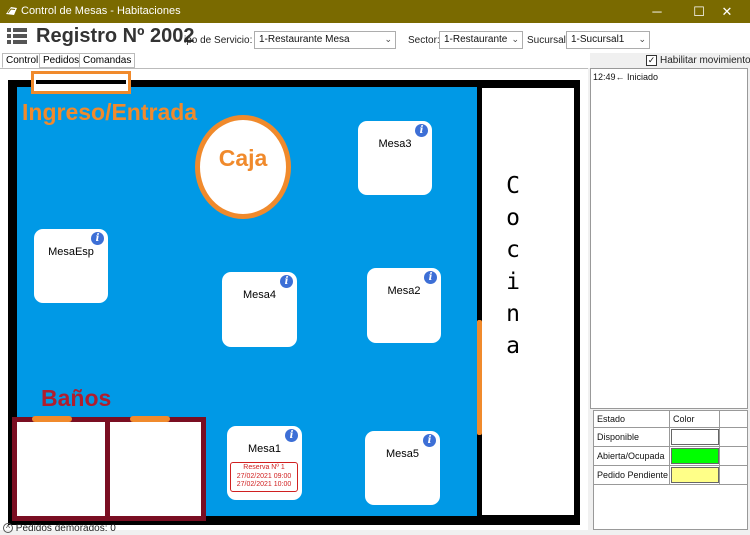 This screenshot has width=750, height=535. I want to click on sector-select: 1-Restaurante ⌄, so click(481, 40).